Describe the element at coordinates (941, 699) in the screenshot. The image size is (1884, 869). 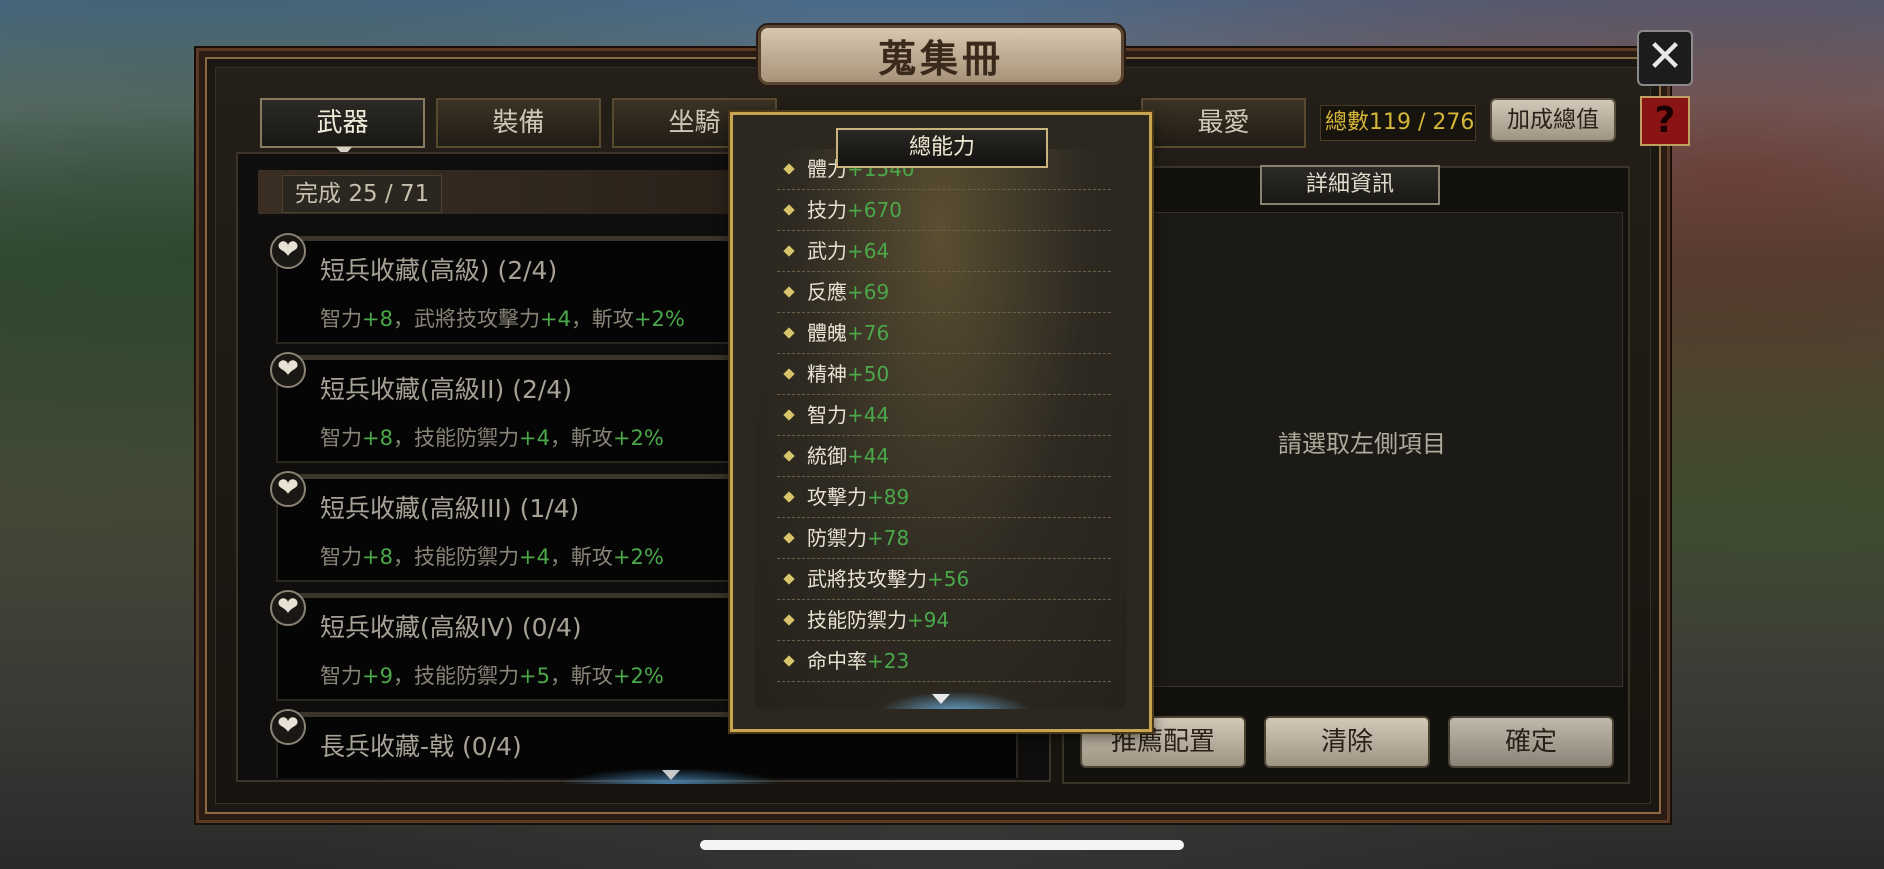
I see `stats-scroll-down-icon` at that location.